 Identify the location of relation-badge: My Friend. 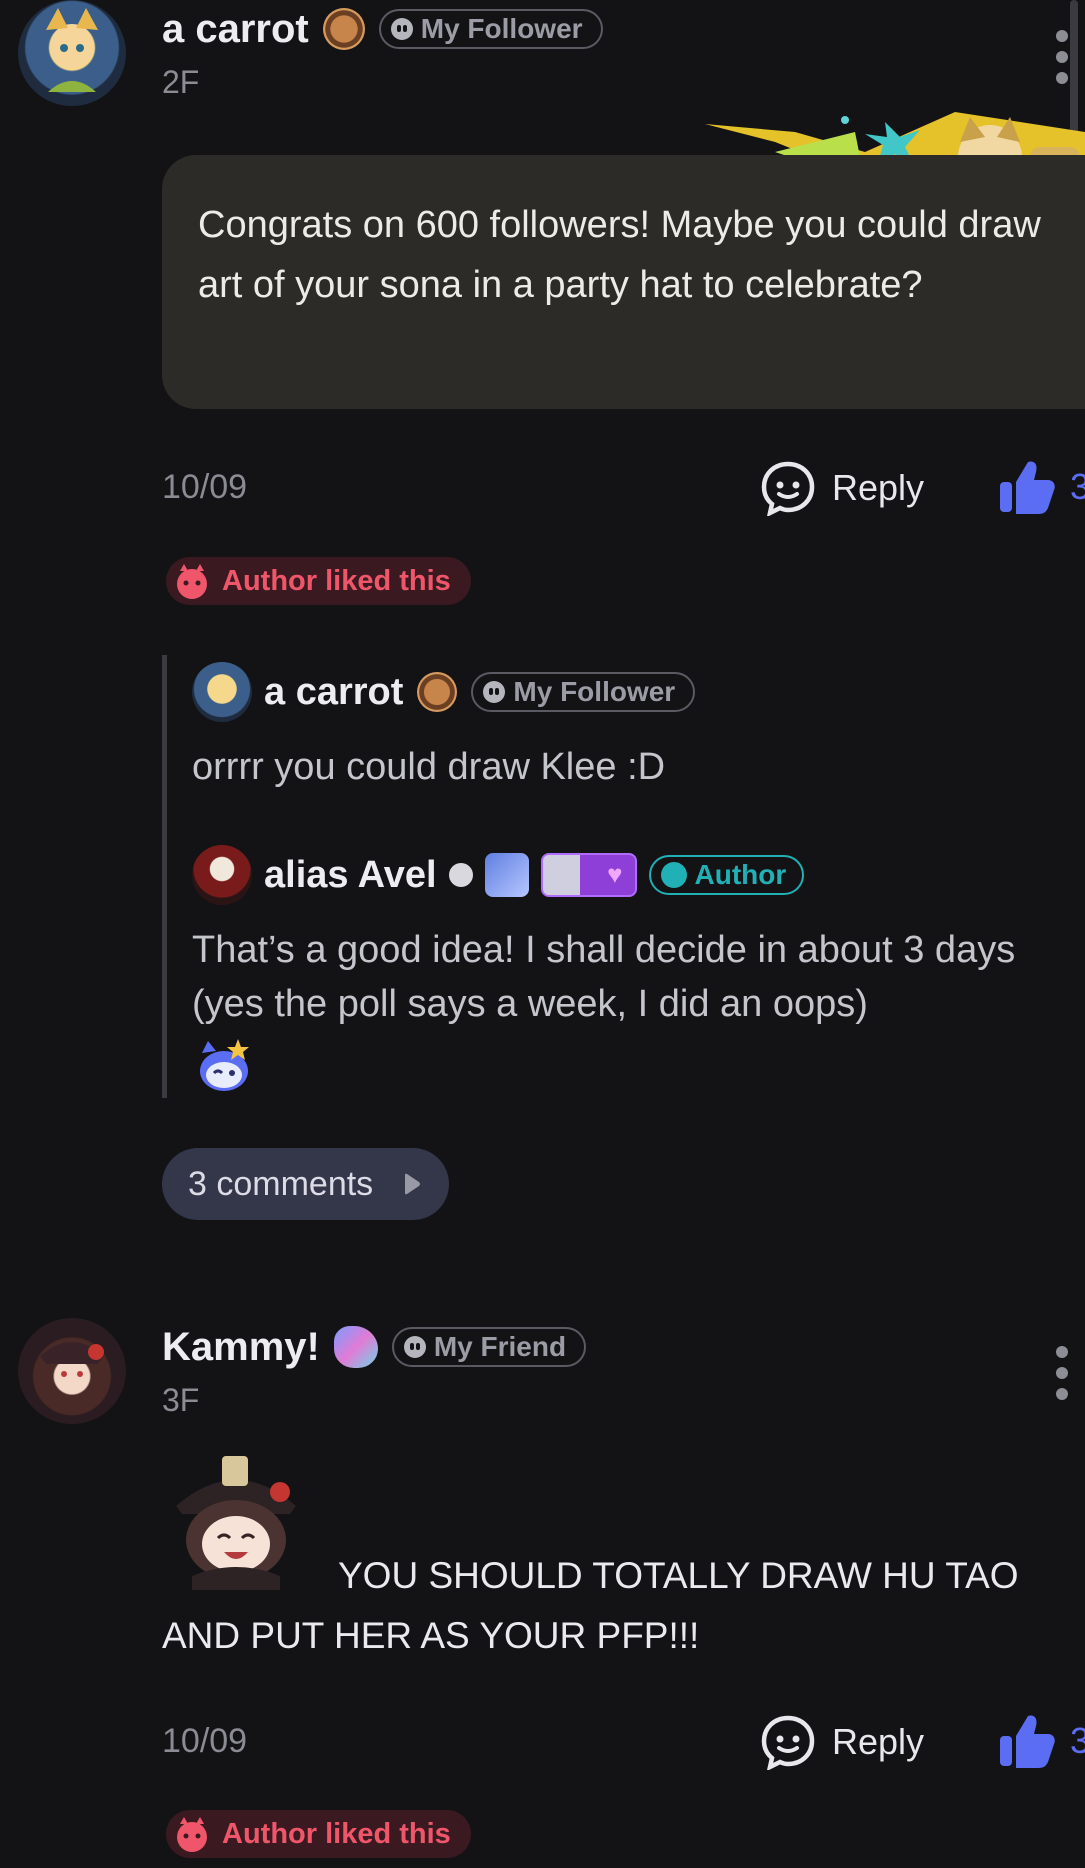
(489, 1347).